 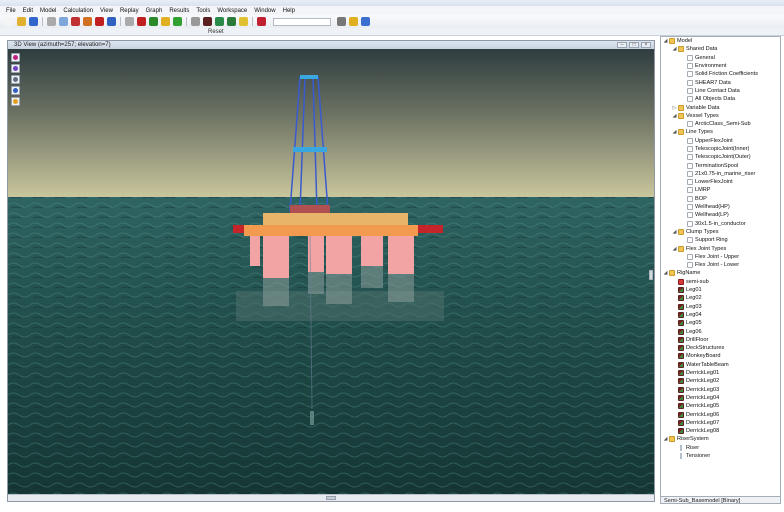 What do you see at coordinates (720, 232) in the screenshot?
I see `tree-item: ◢ Clump Types` at bounding box center [720, 232].